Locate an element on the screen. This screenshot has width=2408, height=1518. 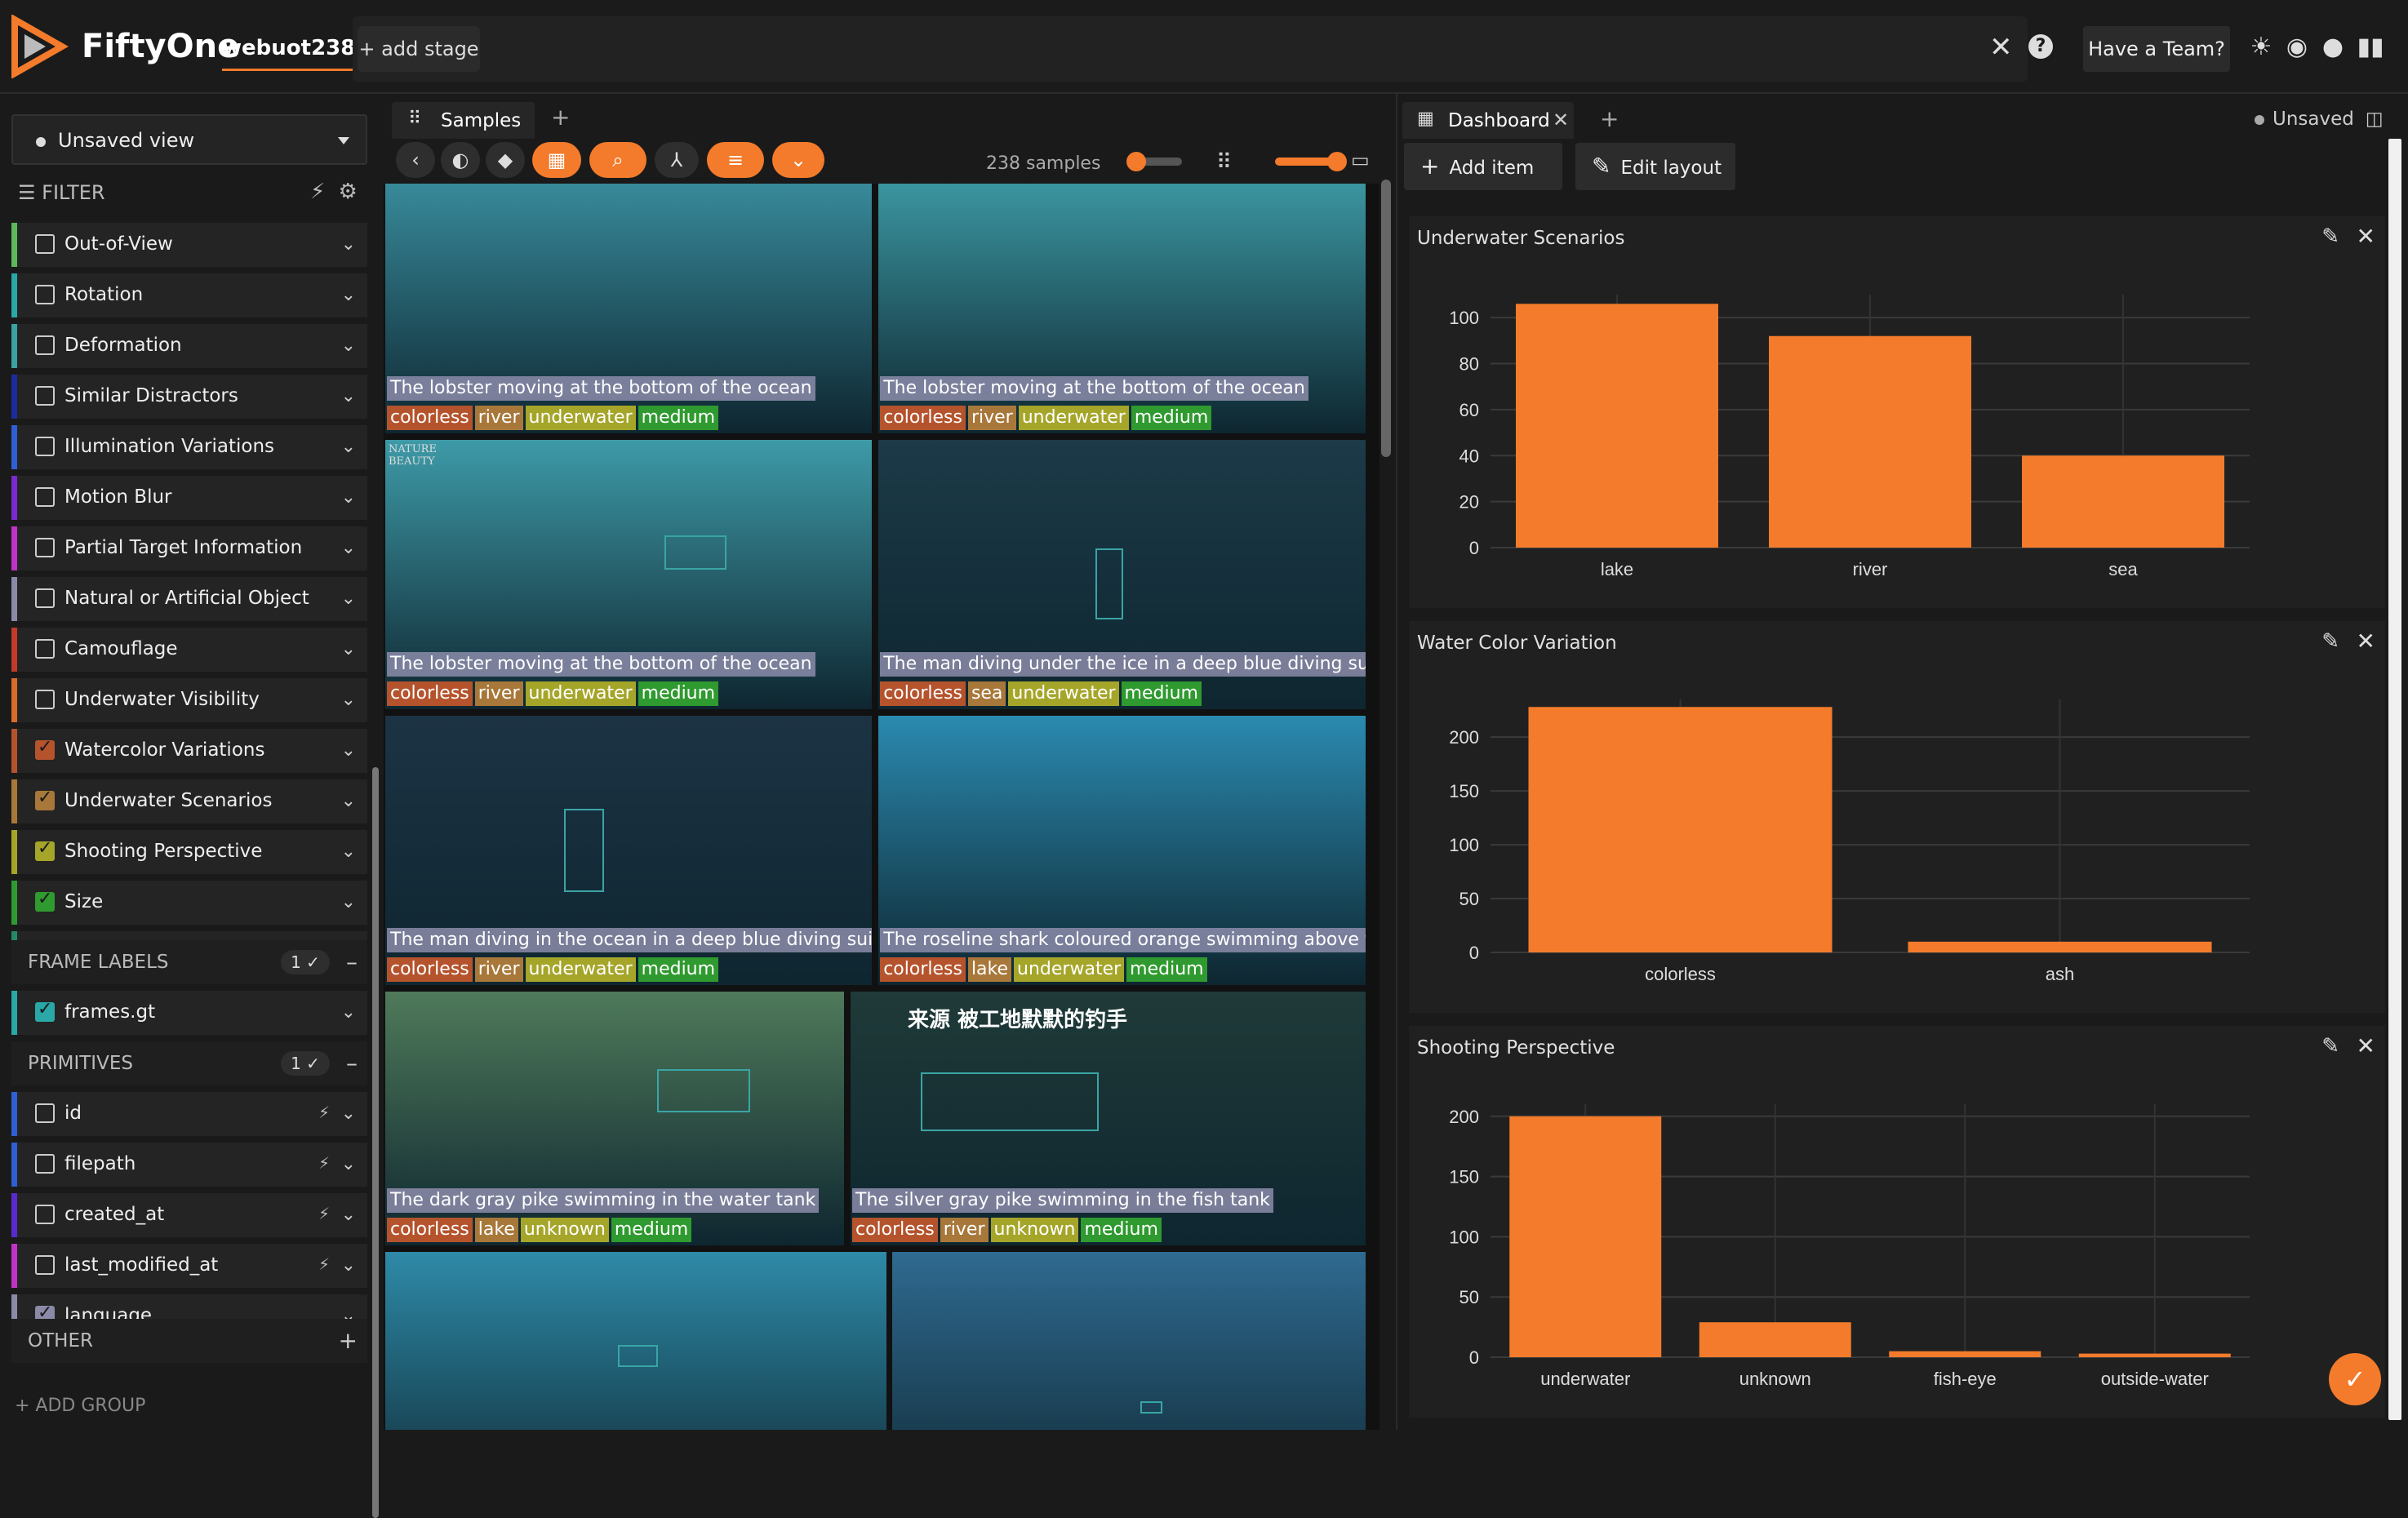
sidebar-field-illumination-variations: Illumination Variations ⌄ is located at coordinates (189, 447).